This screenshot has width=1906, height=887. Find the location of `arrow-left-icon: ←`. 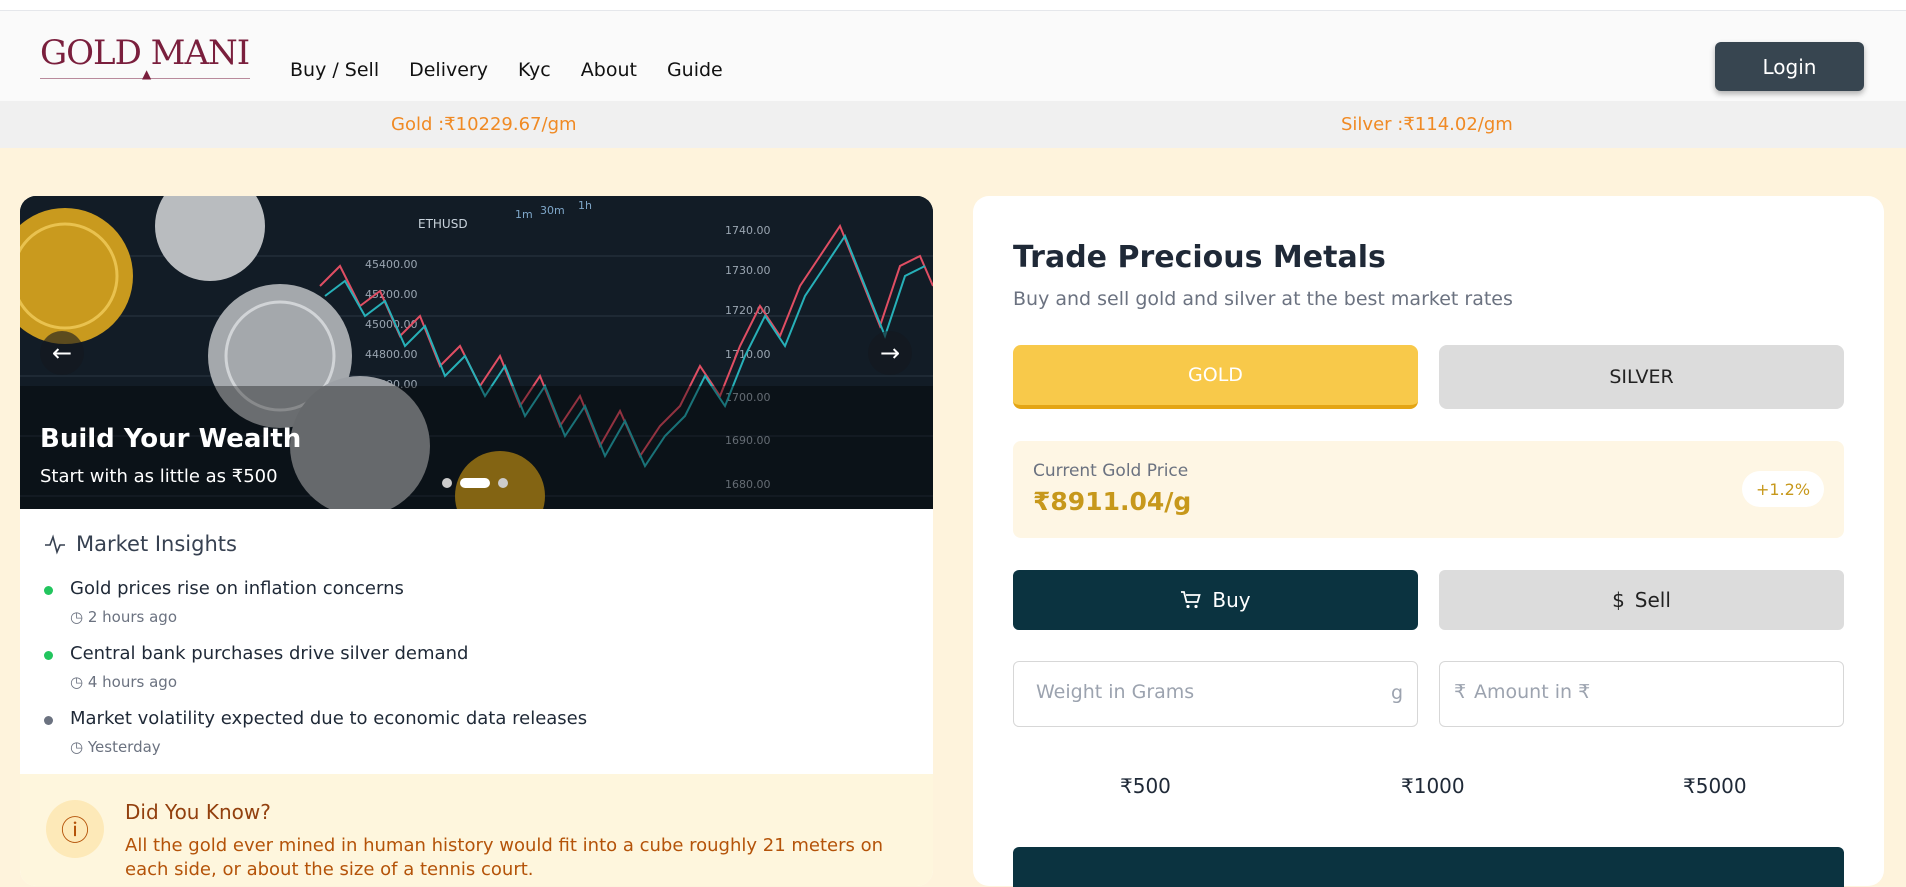

arrow-left-icon: ← is located at coordinates (62, 353).